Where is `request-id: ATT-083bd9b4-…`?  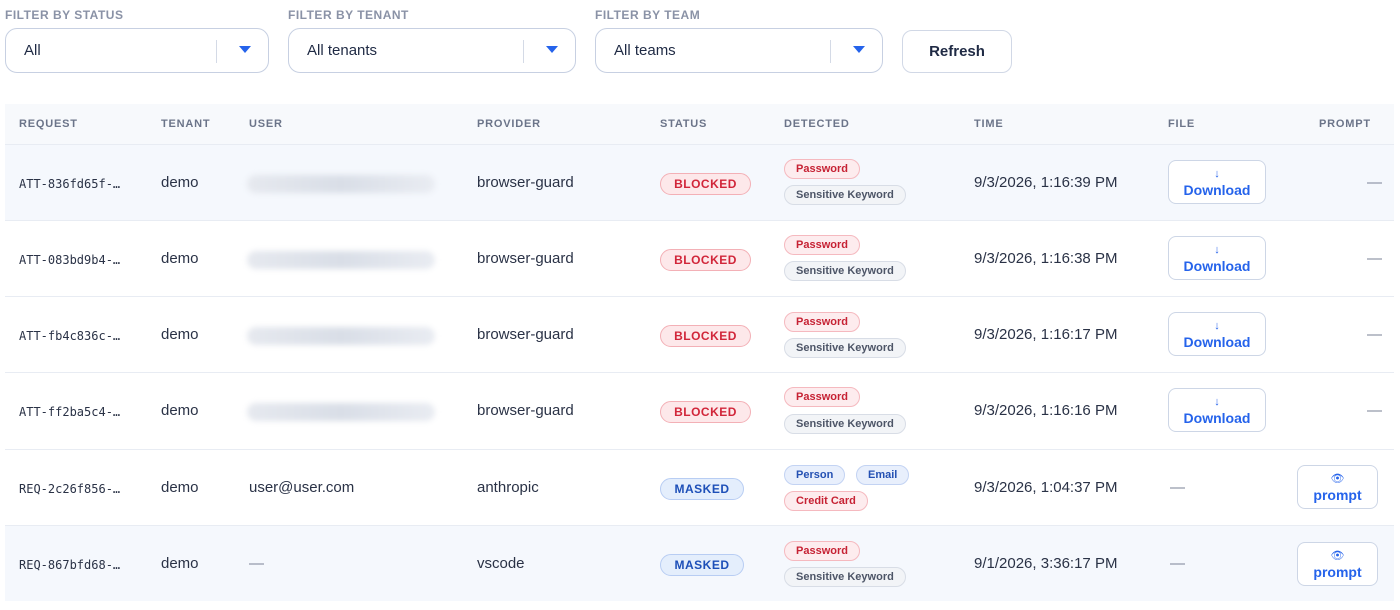
request-id: ATT-083bd9b4-… is located at coordinates (70, 260).